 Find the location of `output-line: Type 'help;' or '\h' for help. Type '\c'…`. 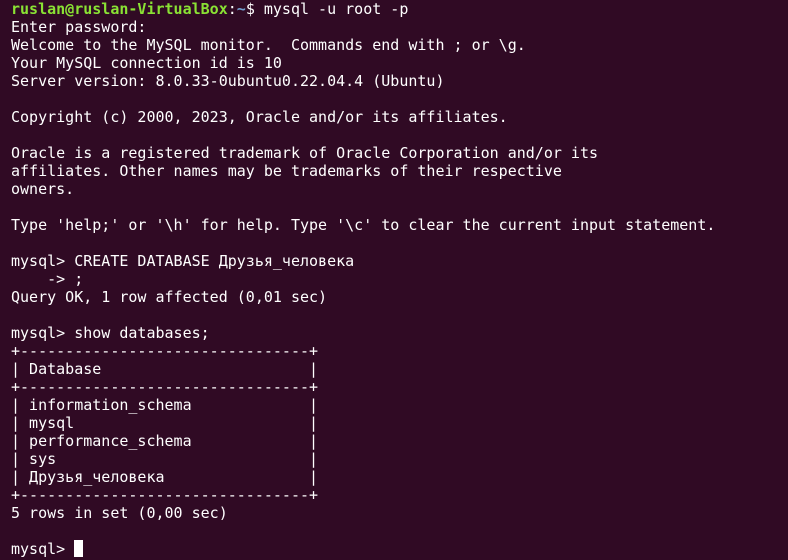

output-line: Type 'help;' or '\h' for help. Type '\c'… is located at coordinates (363, 225).